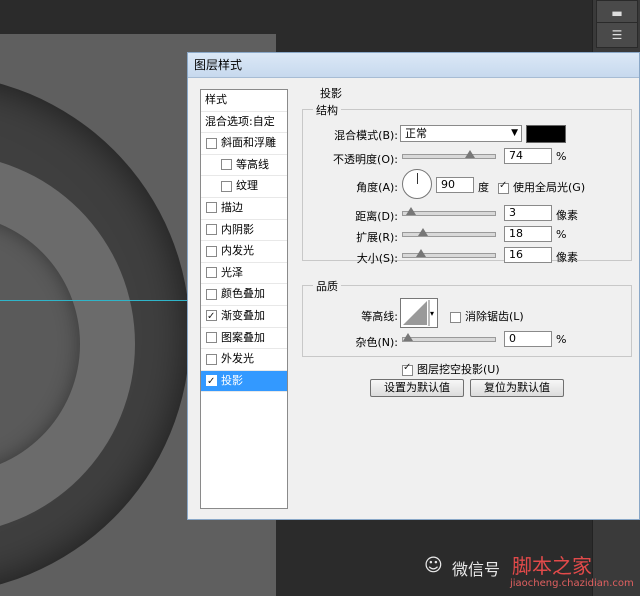 The image size is (640, 596). I want to click on style-item: 斜面和浮雕, so click(244, 144).